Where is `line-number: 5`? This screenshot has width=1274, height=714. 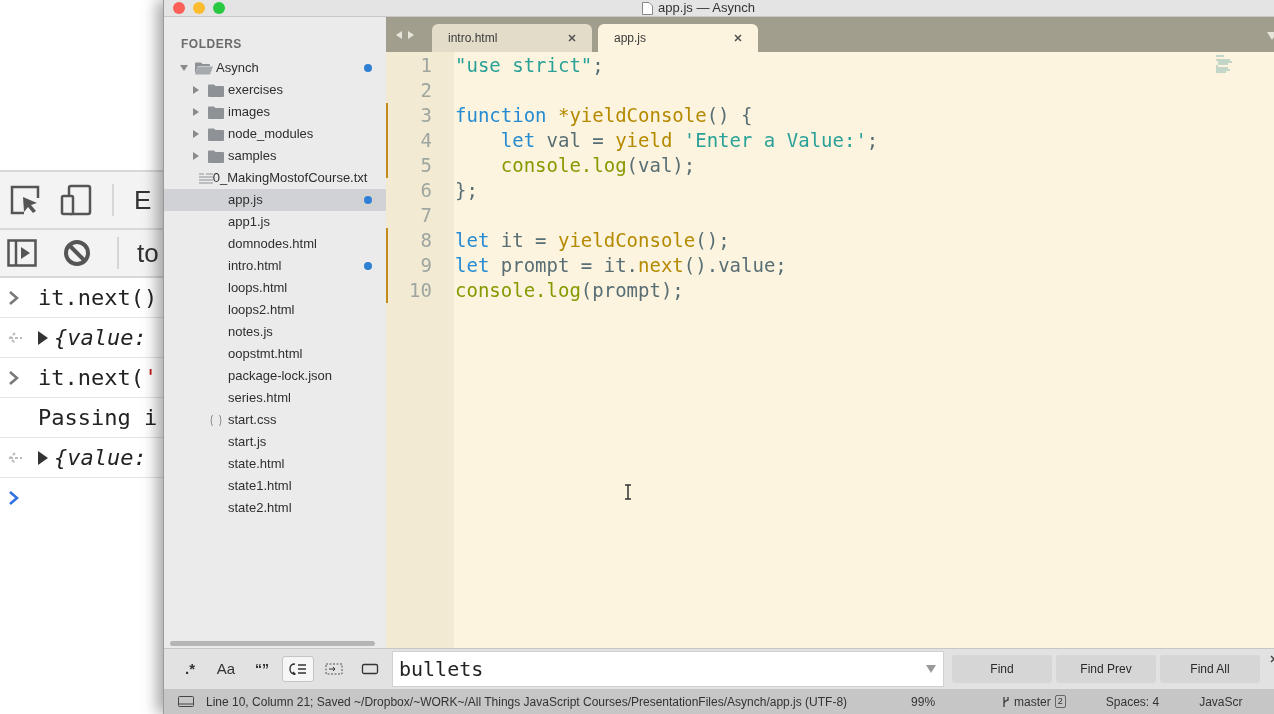 line-number: 5 is located at coordinates (425, 166).